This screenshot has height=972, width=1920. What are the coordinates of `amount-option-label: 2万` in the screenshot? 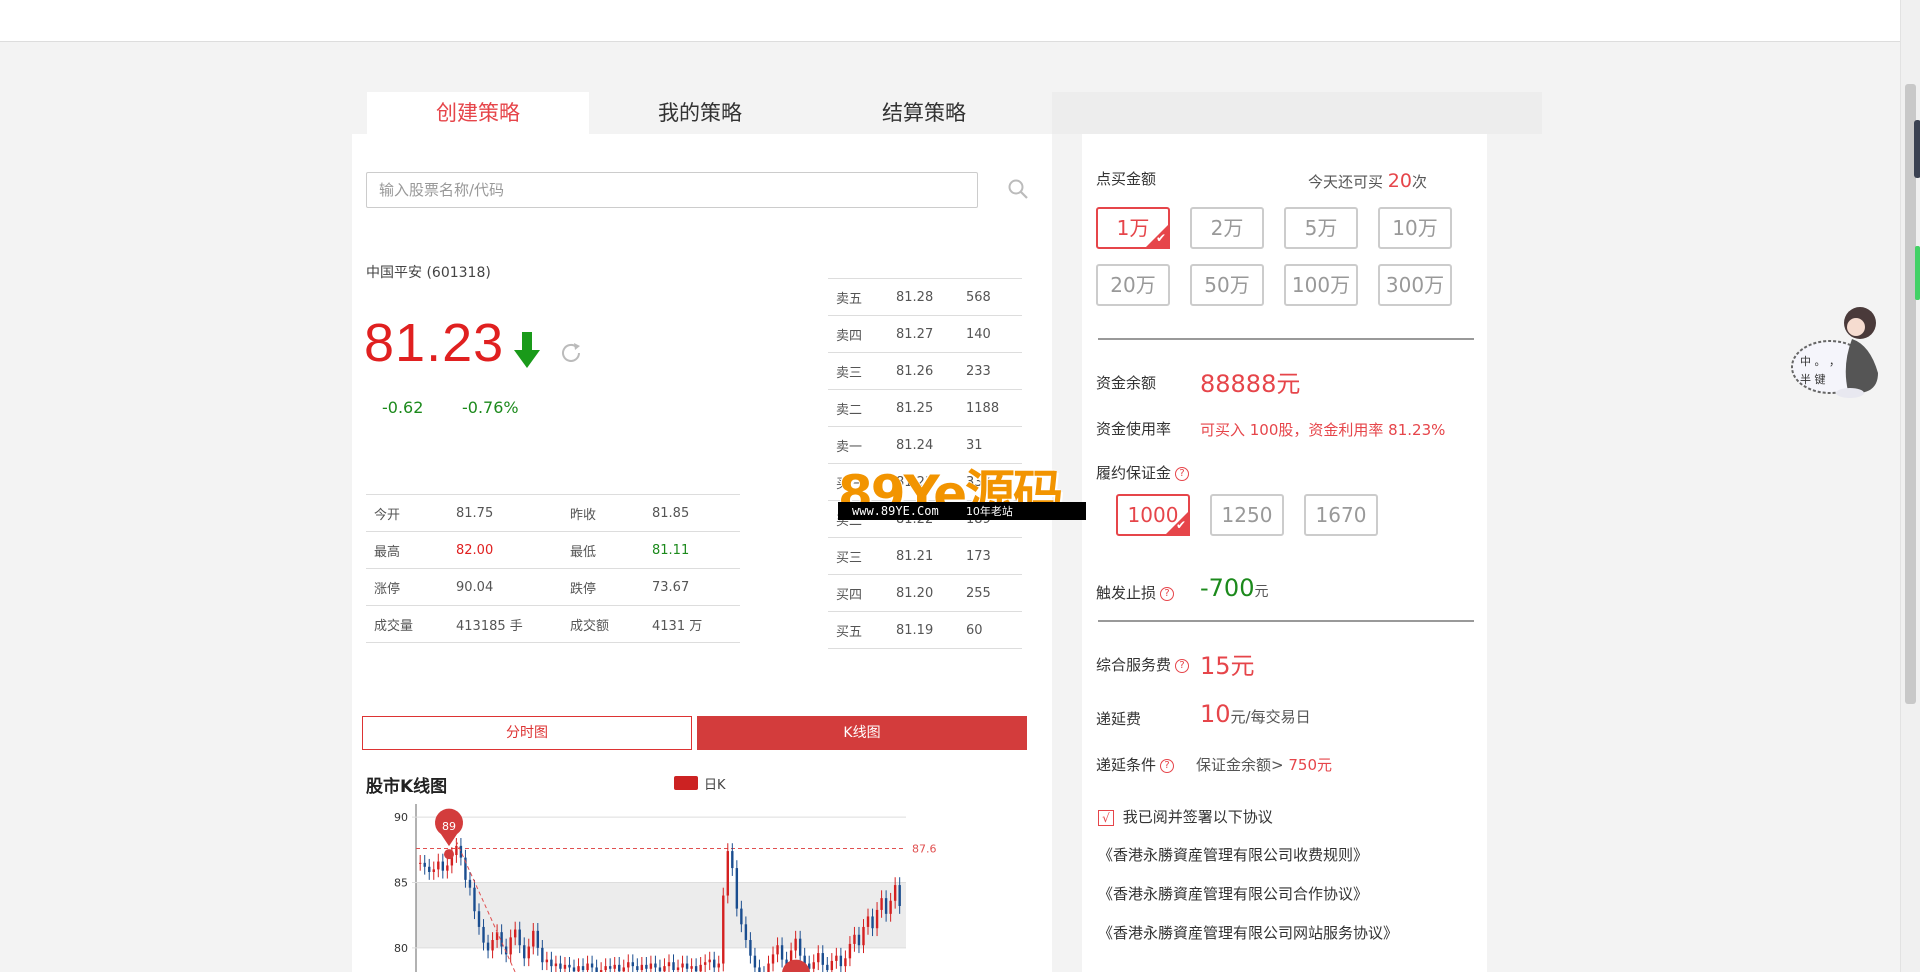 It's located at (1227, 228).